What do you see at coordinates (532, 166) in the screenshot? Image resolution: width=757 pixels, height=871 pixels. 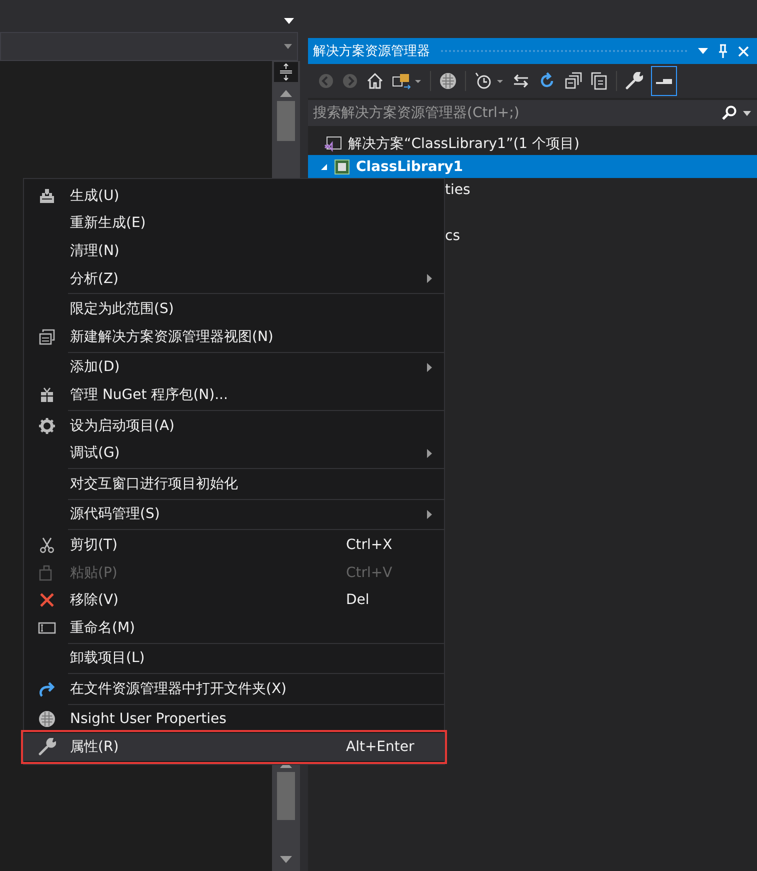 I see `tree-item: ClassLibrary1` at bounding box center [532, 166].